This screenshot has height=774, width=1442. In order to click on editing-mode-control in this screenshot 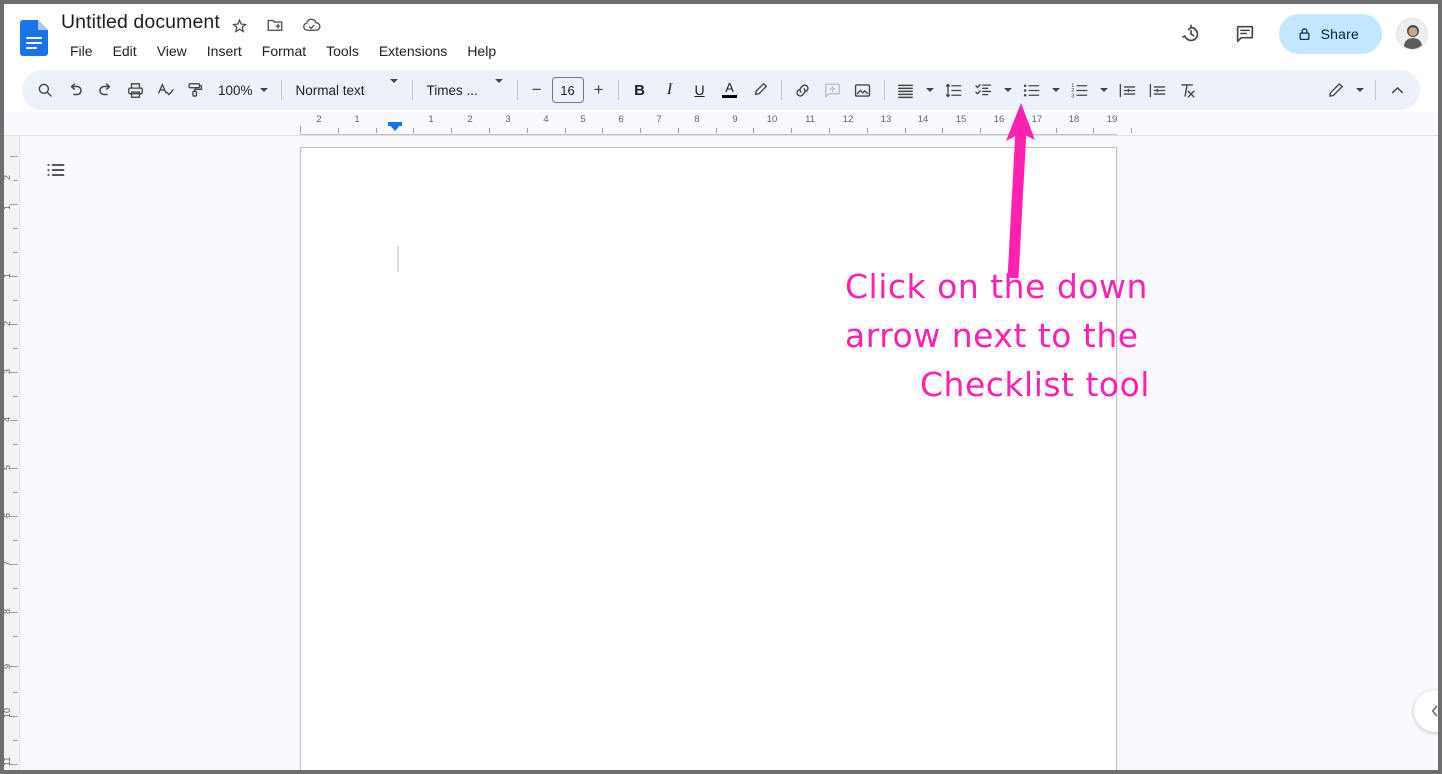, I will do `click(1345, 90)`.